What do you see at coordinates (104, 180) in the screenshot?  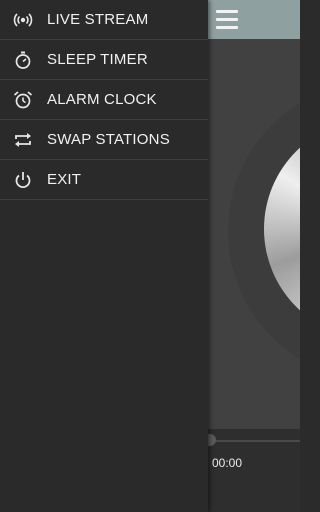 I see `drawer-item-exit: EXIT` at bounding box center [104, 180].